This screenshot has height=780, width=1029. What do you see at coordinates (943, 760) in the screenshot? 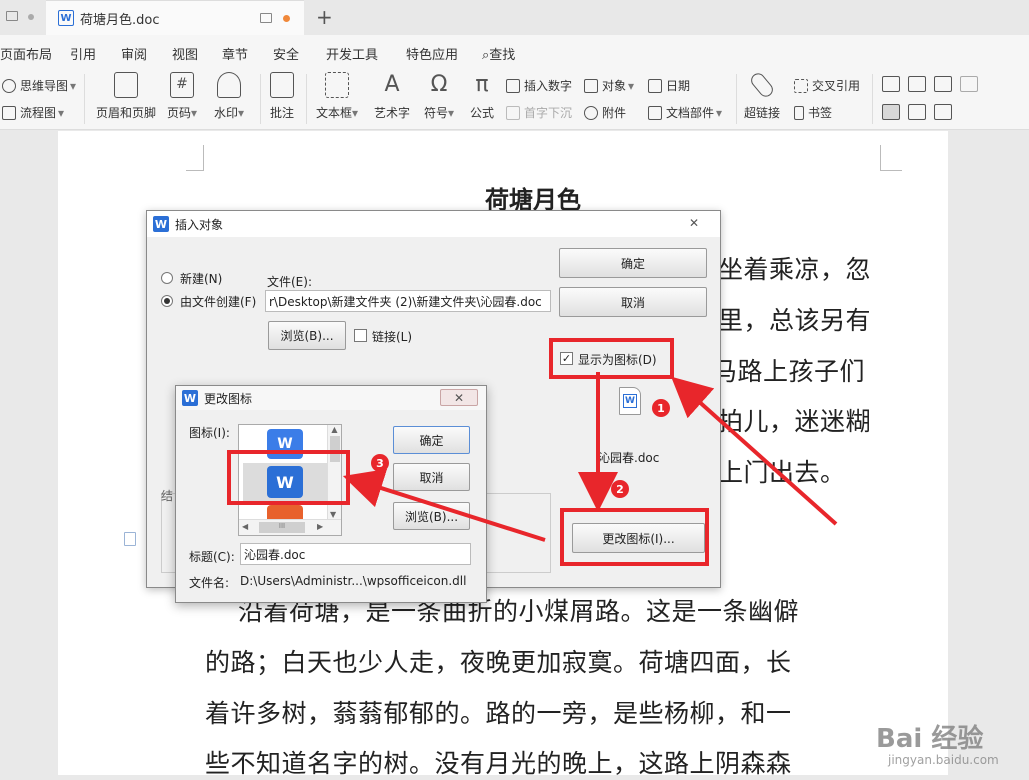
I see `baidu-watermark-url: jingyan.baidu.com` at bounding box center [943, 760].